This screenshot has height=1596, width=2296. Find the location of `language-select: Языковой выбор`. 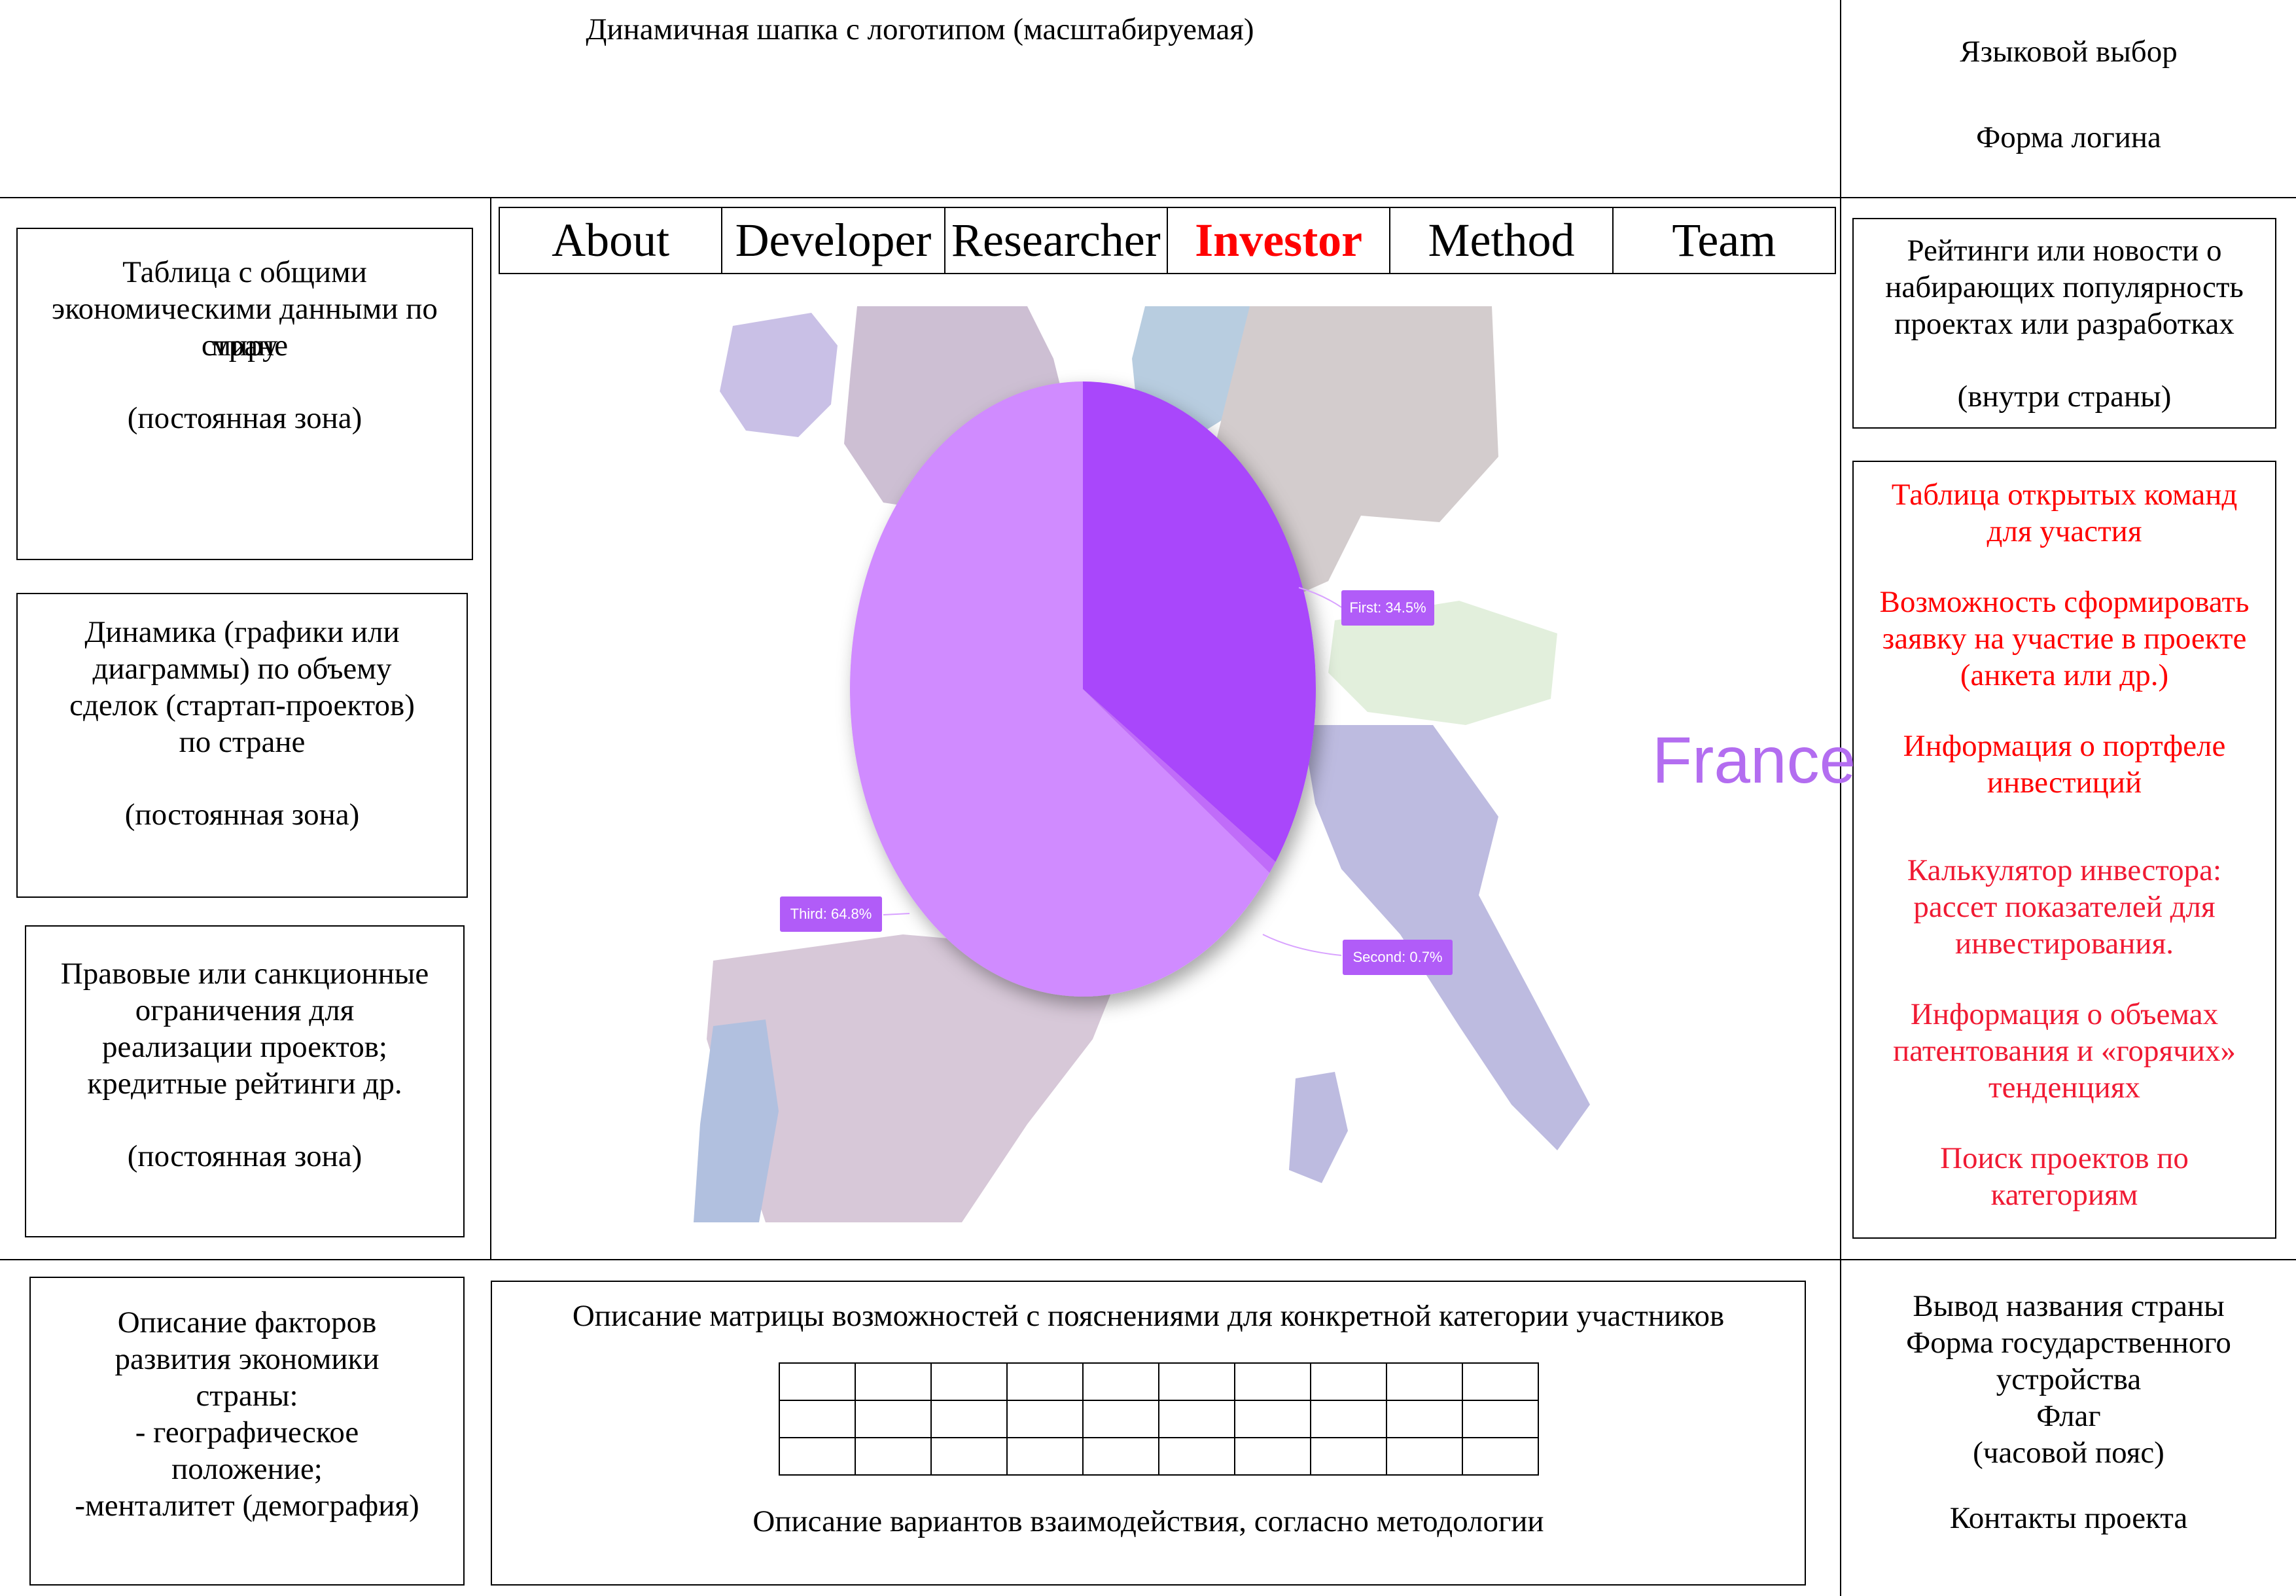

language-select: Языковой выбор is located at coordinates (2069, 51).